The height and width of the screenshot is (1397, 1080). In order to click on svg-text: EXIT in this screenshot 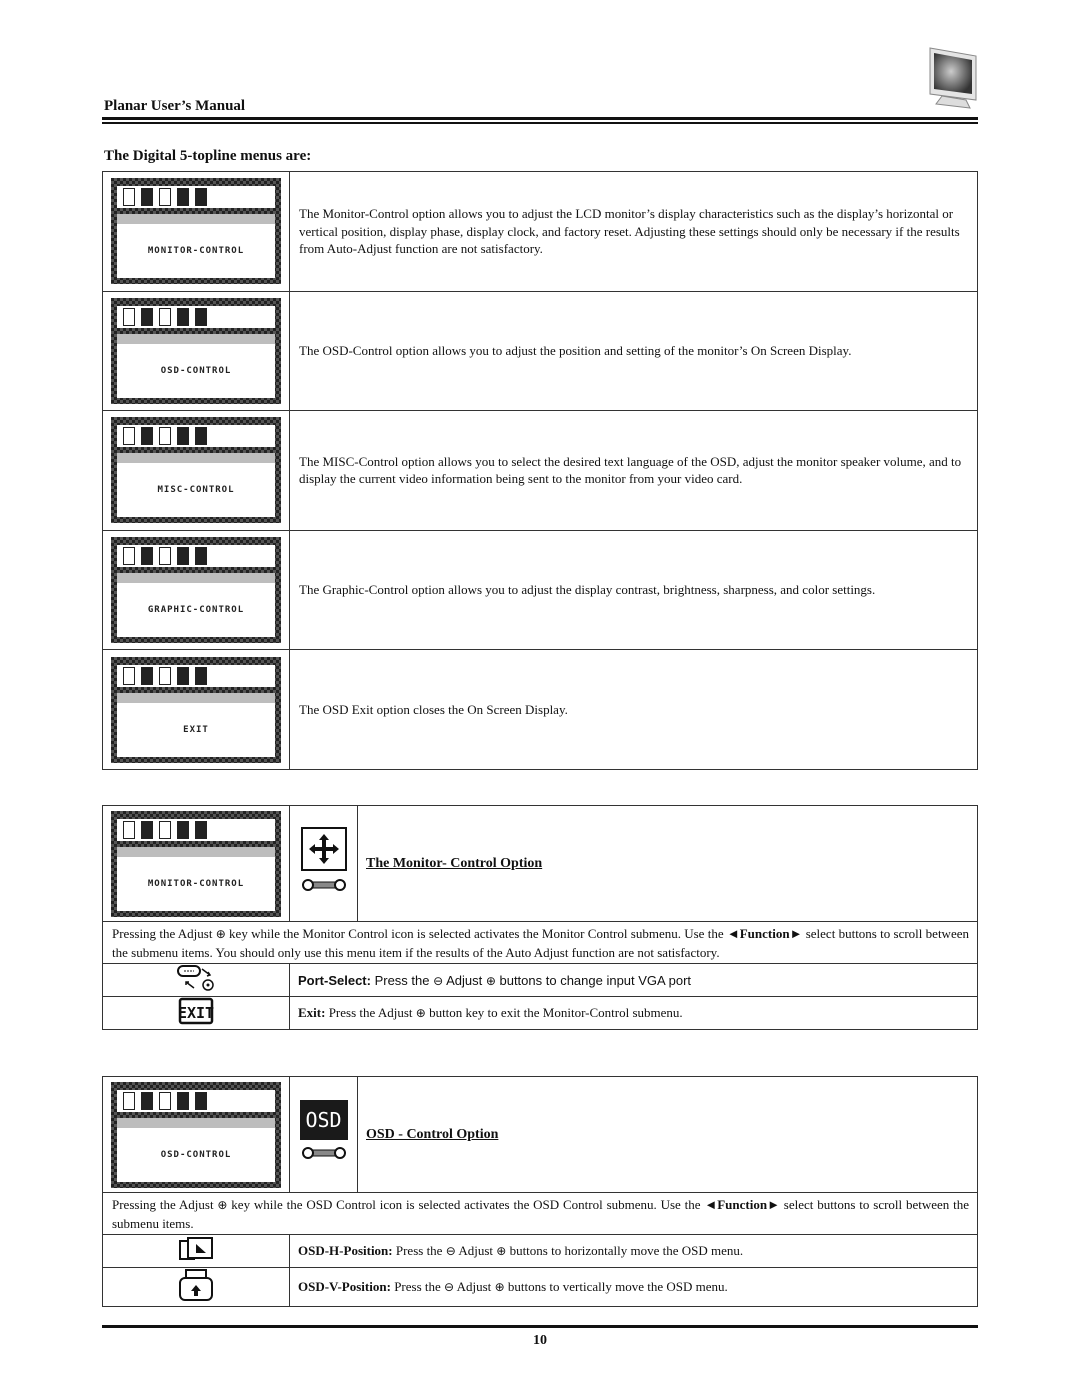, I will do `click(196, 1013)`.